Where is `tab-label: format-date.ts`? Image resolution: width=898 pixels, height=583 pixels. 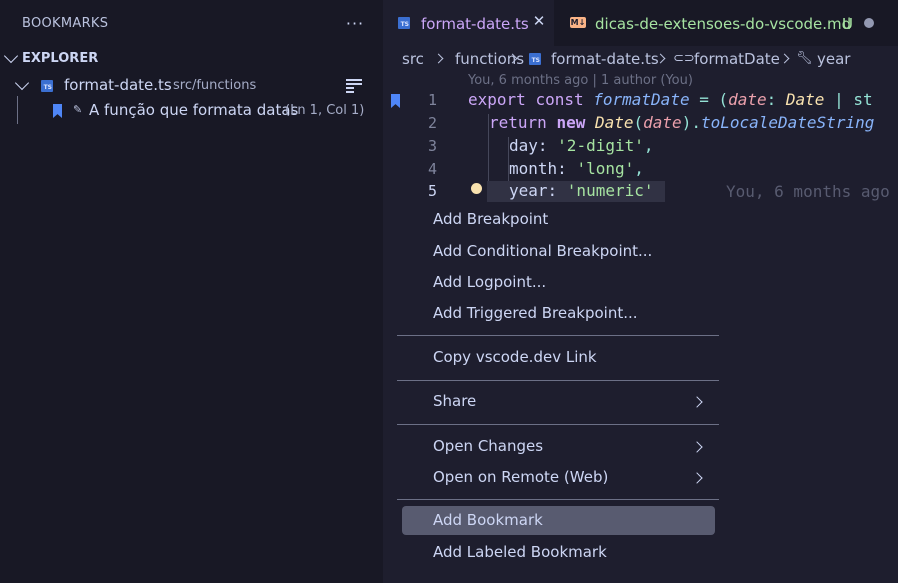
tab-label: format-date.ts is located at coordinates (475, 24).